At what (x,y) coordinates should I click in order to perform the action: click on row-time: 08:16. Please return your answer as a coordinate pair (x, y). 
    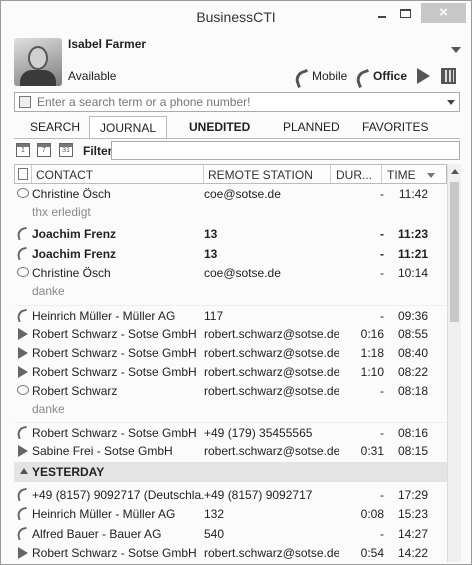
    Looking at the image, I should click on (412, 433).